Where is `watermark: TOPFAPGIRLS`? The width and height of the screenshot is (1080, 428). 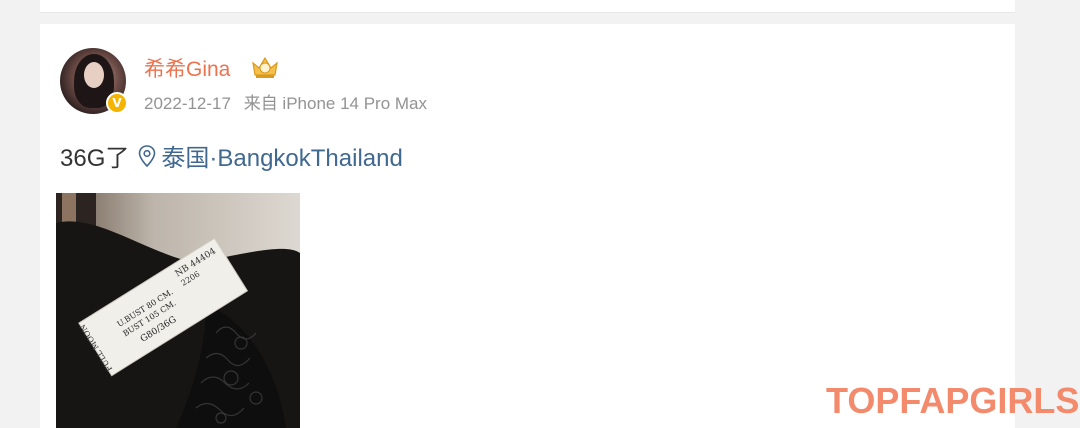
watermark: TOPFAPGIRLS is located at coordinates (953, 400).